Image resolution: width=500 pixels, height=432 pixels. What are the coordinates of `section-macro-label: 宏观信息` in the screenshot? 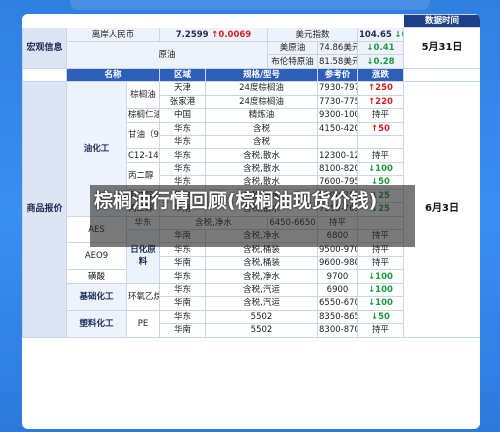 It's located at (44, 48).